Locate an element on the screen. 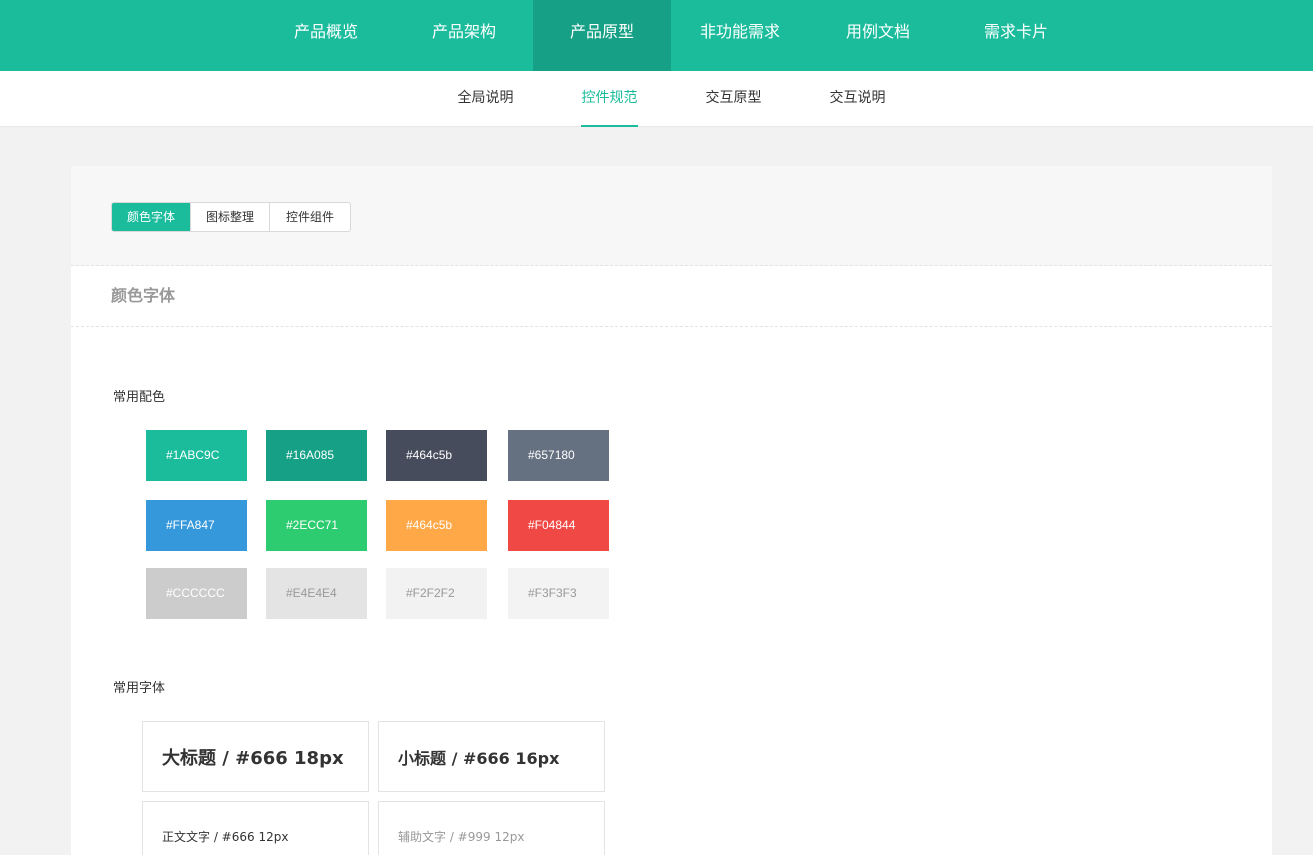 The width and height of the screenshot is (1313, 855). top-nav-item-overview: 产品概览 is located at coordinates (326, 35).